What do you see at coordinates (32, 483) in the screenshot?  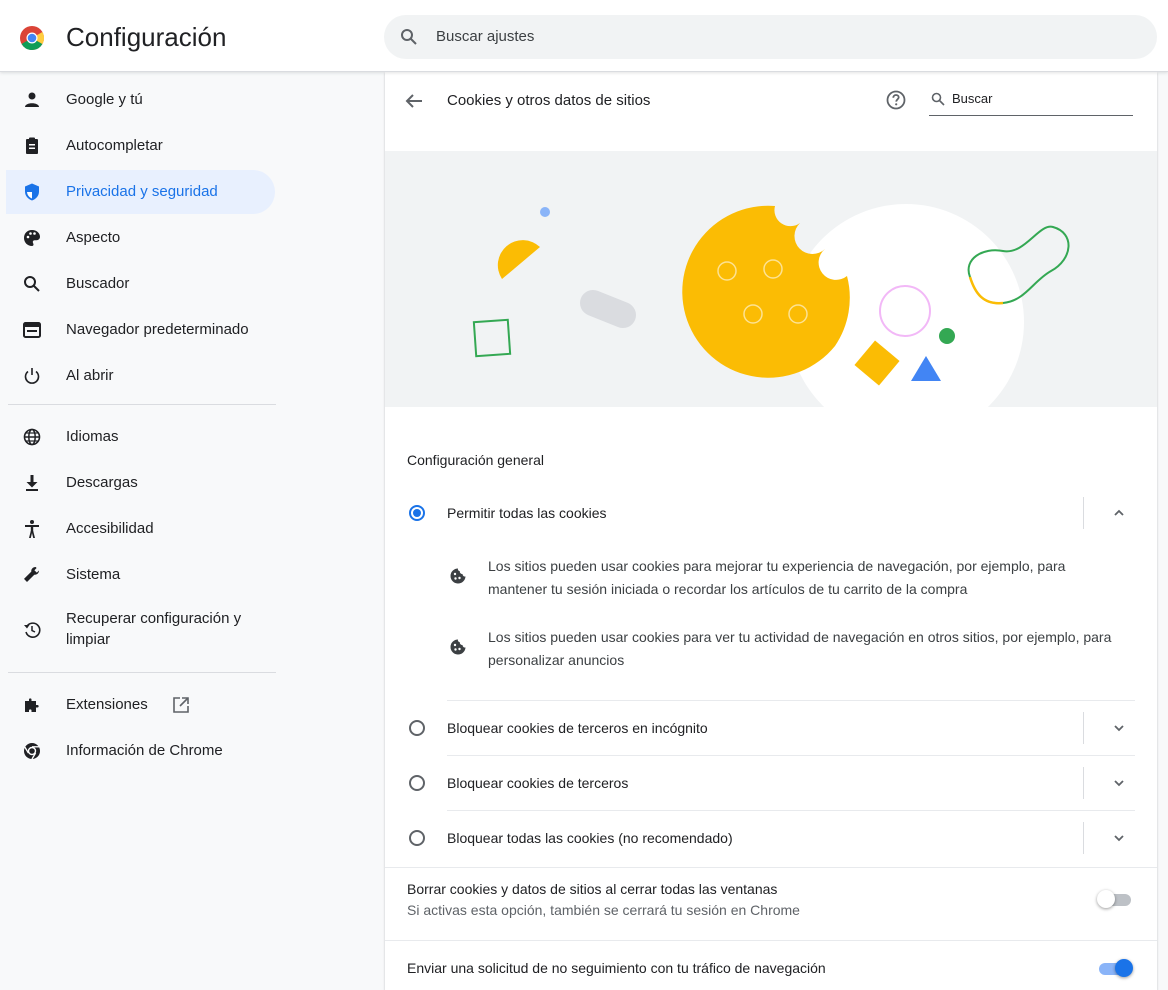 I see `download-icon` at bounding box center [32, 483].